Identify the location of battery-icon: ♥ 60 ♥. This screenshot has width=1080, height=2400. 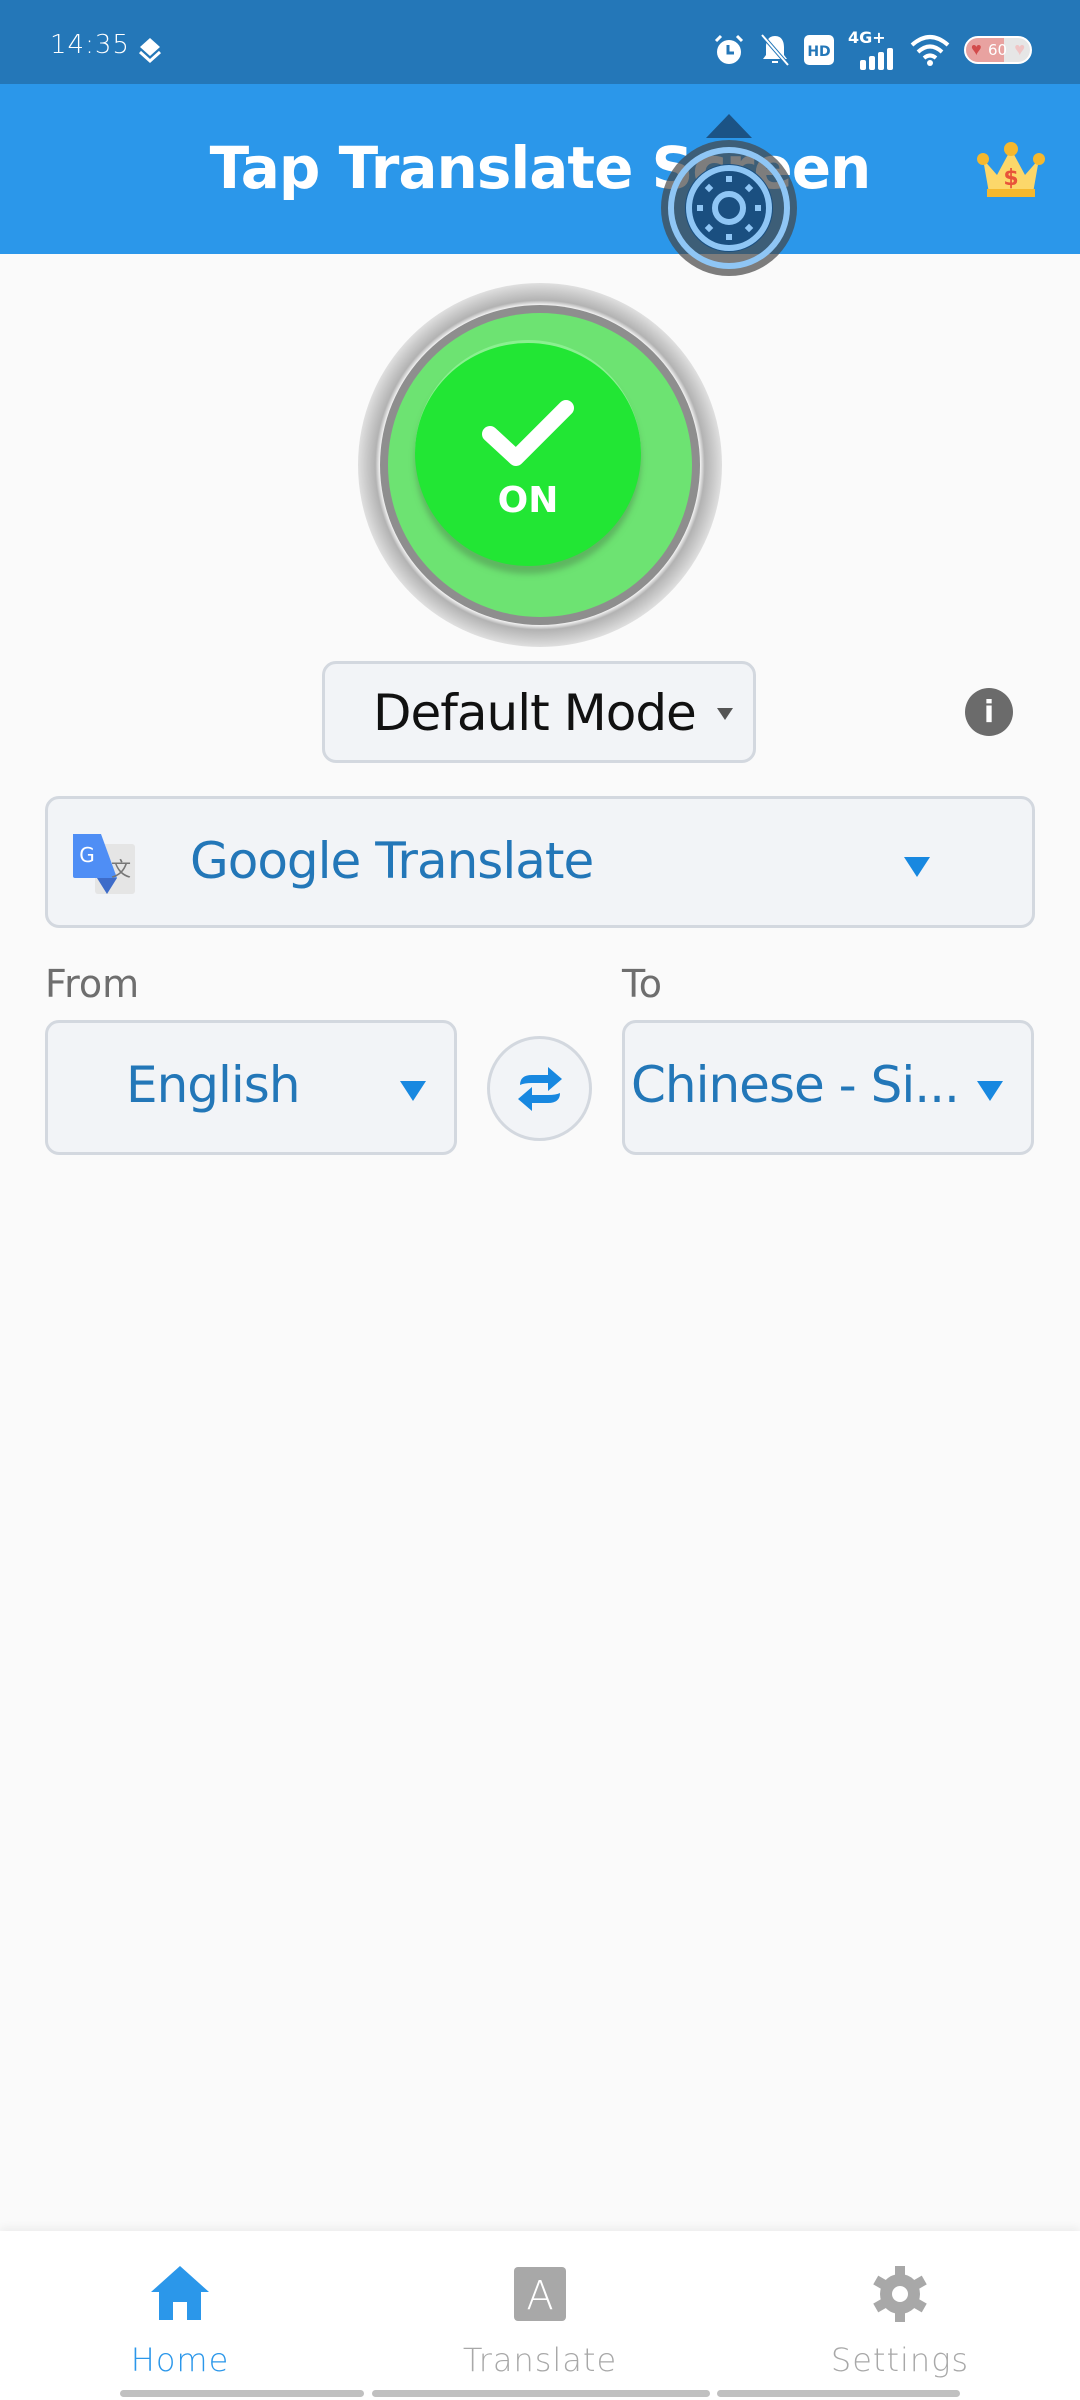
(998, 50).